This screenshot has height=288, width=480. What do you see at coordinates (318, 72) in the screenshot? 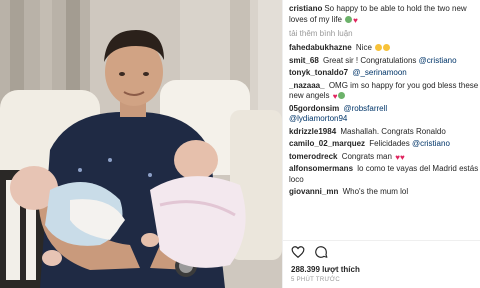
I see `comment-username: tonyk_tonaldo7` at bounding box center [318, 72].